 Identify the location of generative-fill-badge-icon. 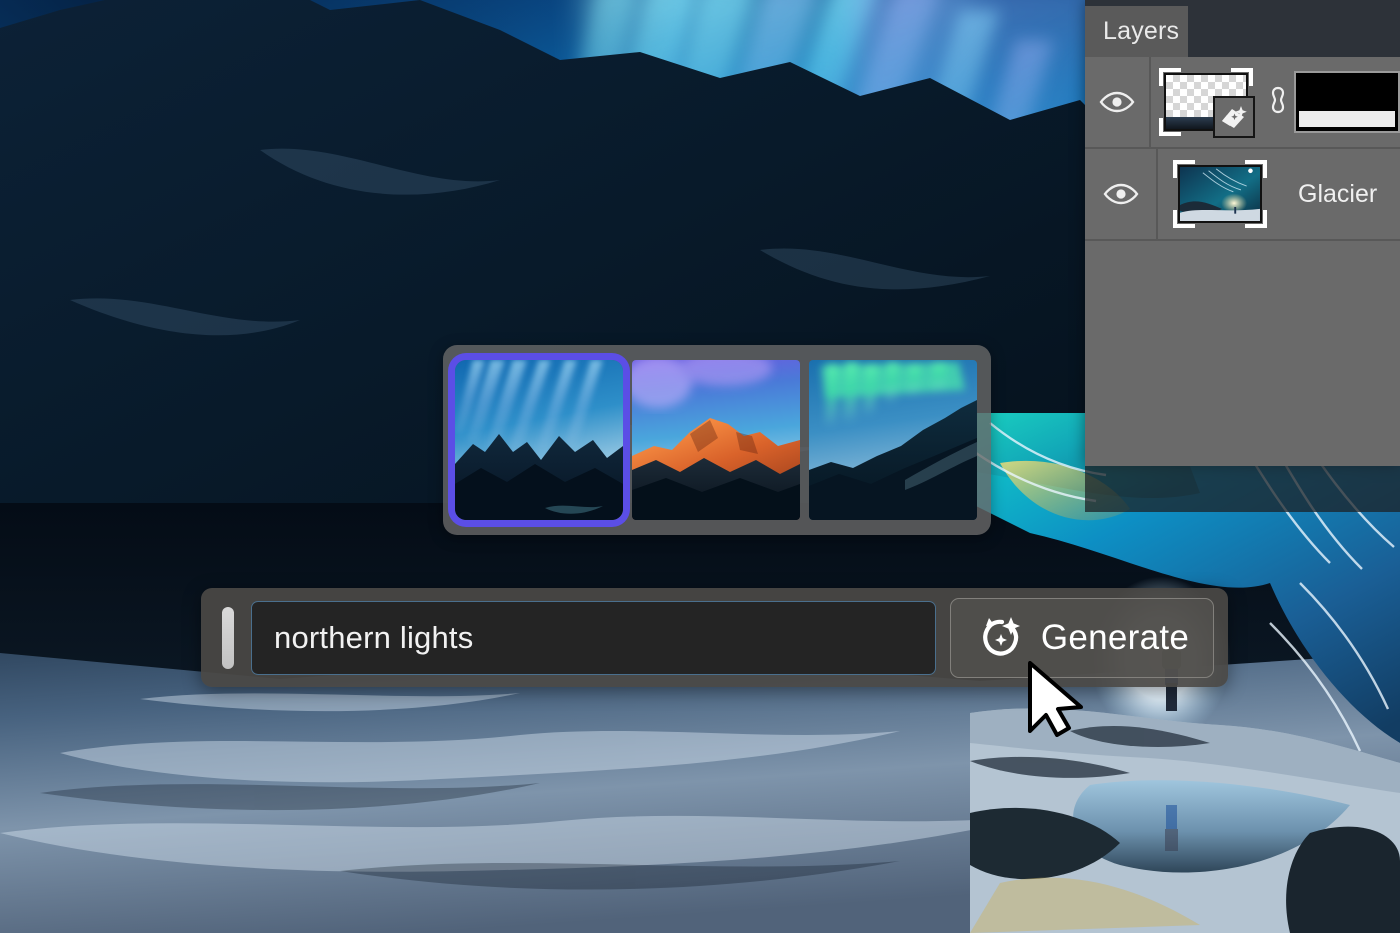
(1234, 117).